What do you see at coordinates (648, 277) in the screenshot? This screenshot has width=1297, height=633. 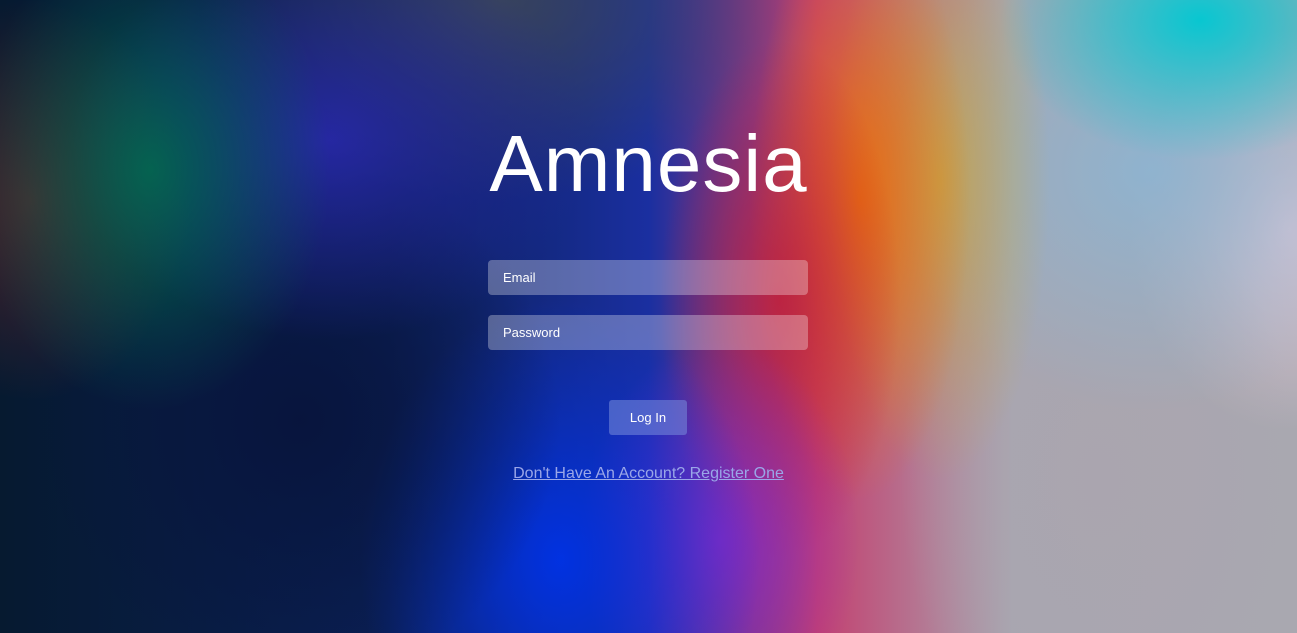 I see `email-input` at bounding box center [648, 277].